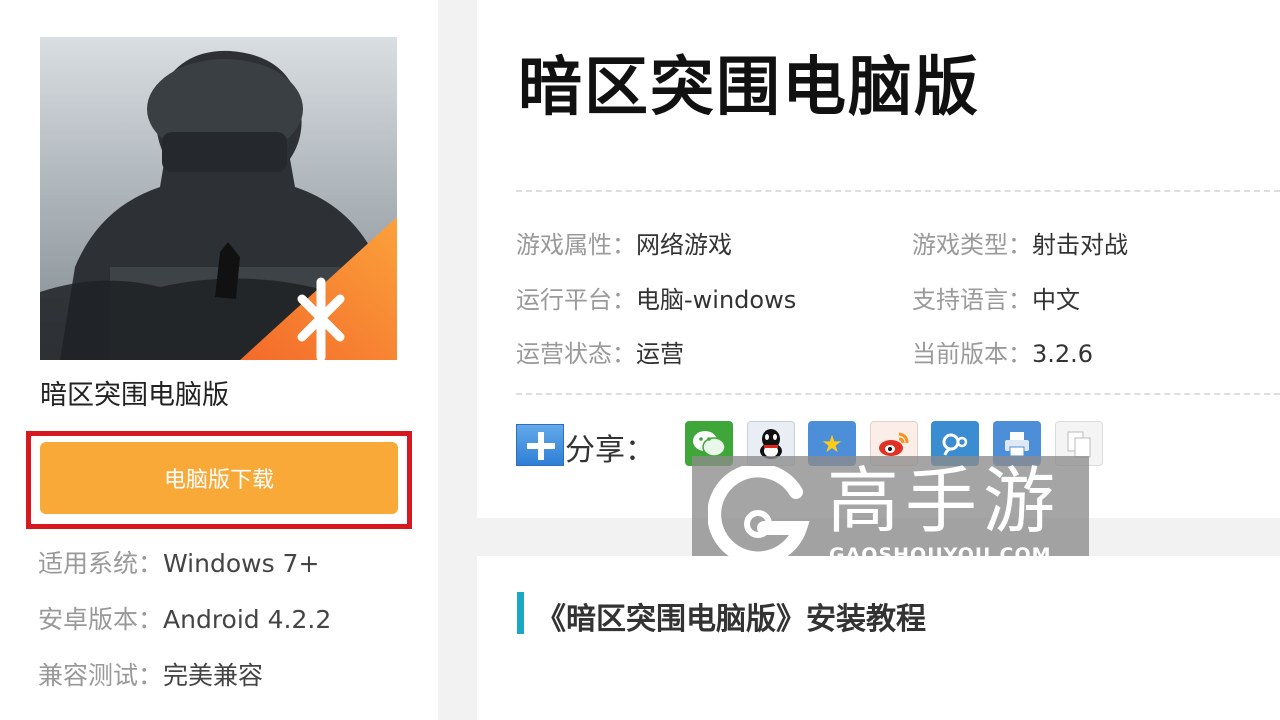  I want to click on watermark-logo-icon, so click(759, 516).